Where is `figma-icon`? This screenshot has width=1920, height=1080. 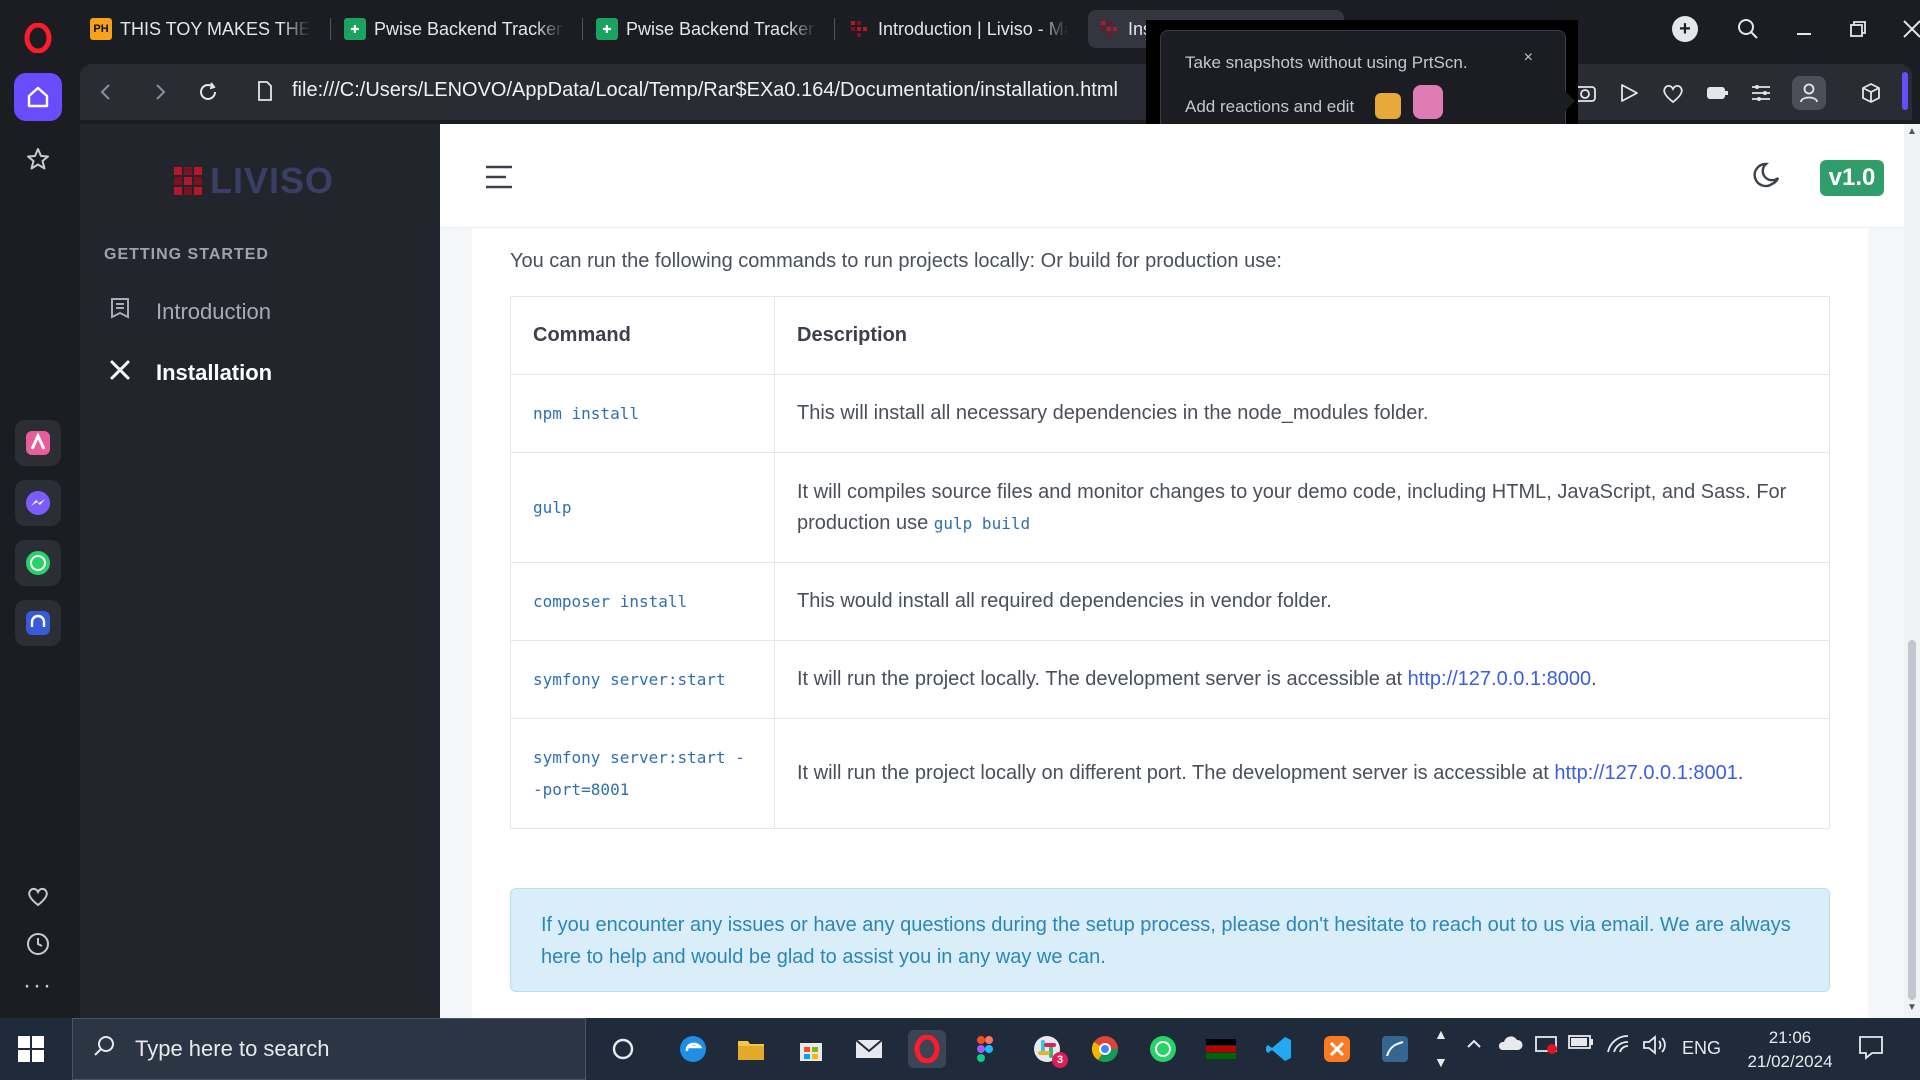 figma-icon is located at coordinates (985, 1049).